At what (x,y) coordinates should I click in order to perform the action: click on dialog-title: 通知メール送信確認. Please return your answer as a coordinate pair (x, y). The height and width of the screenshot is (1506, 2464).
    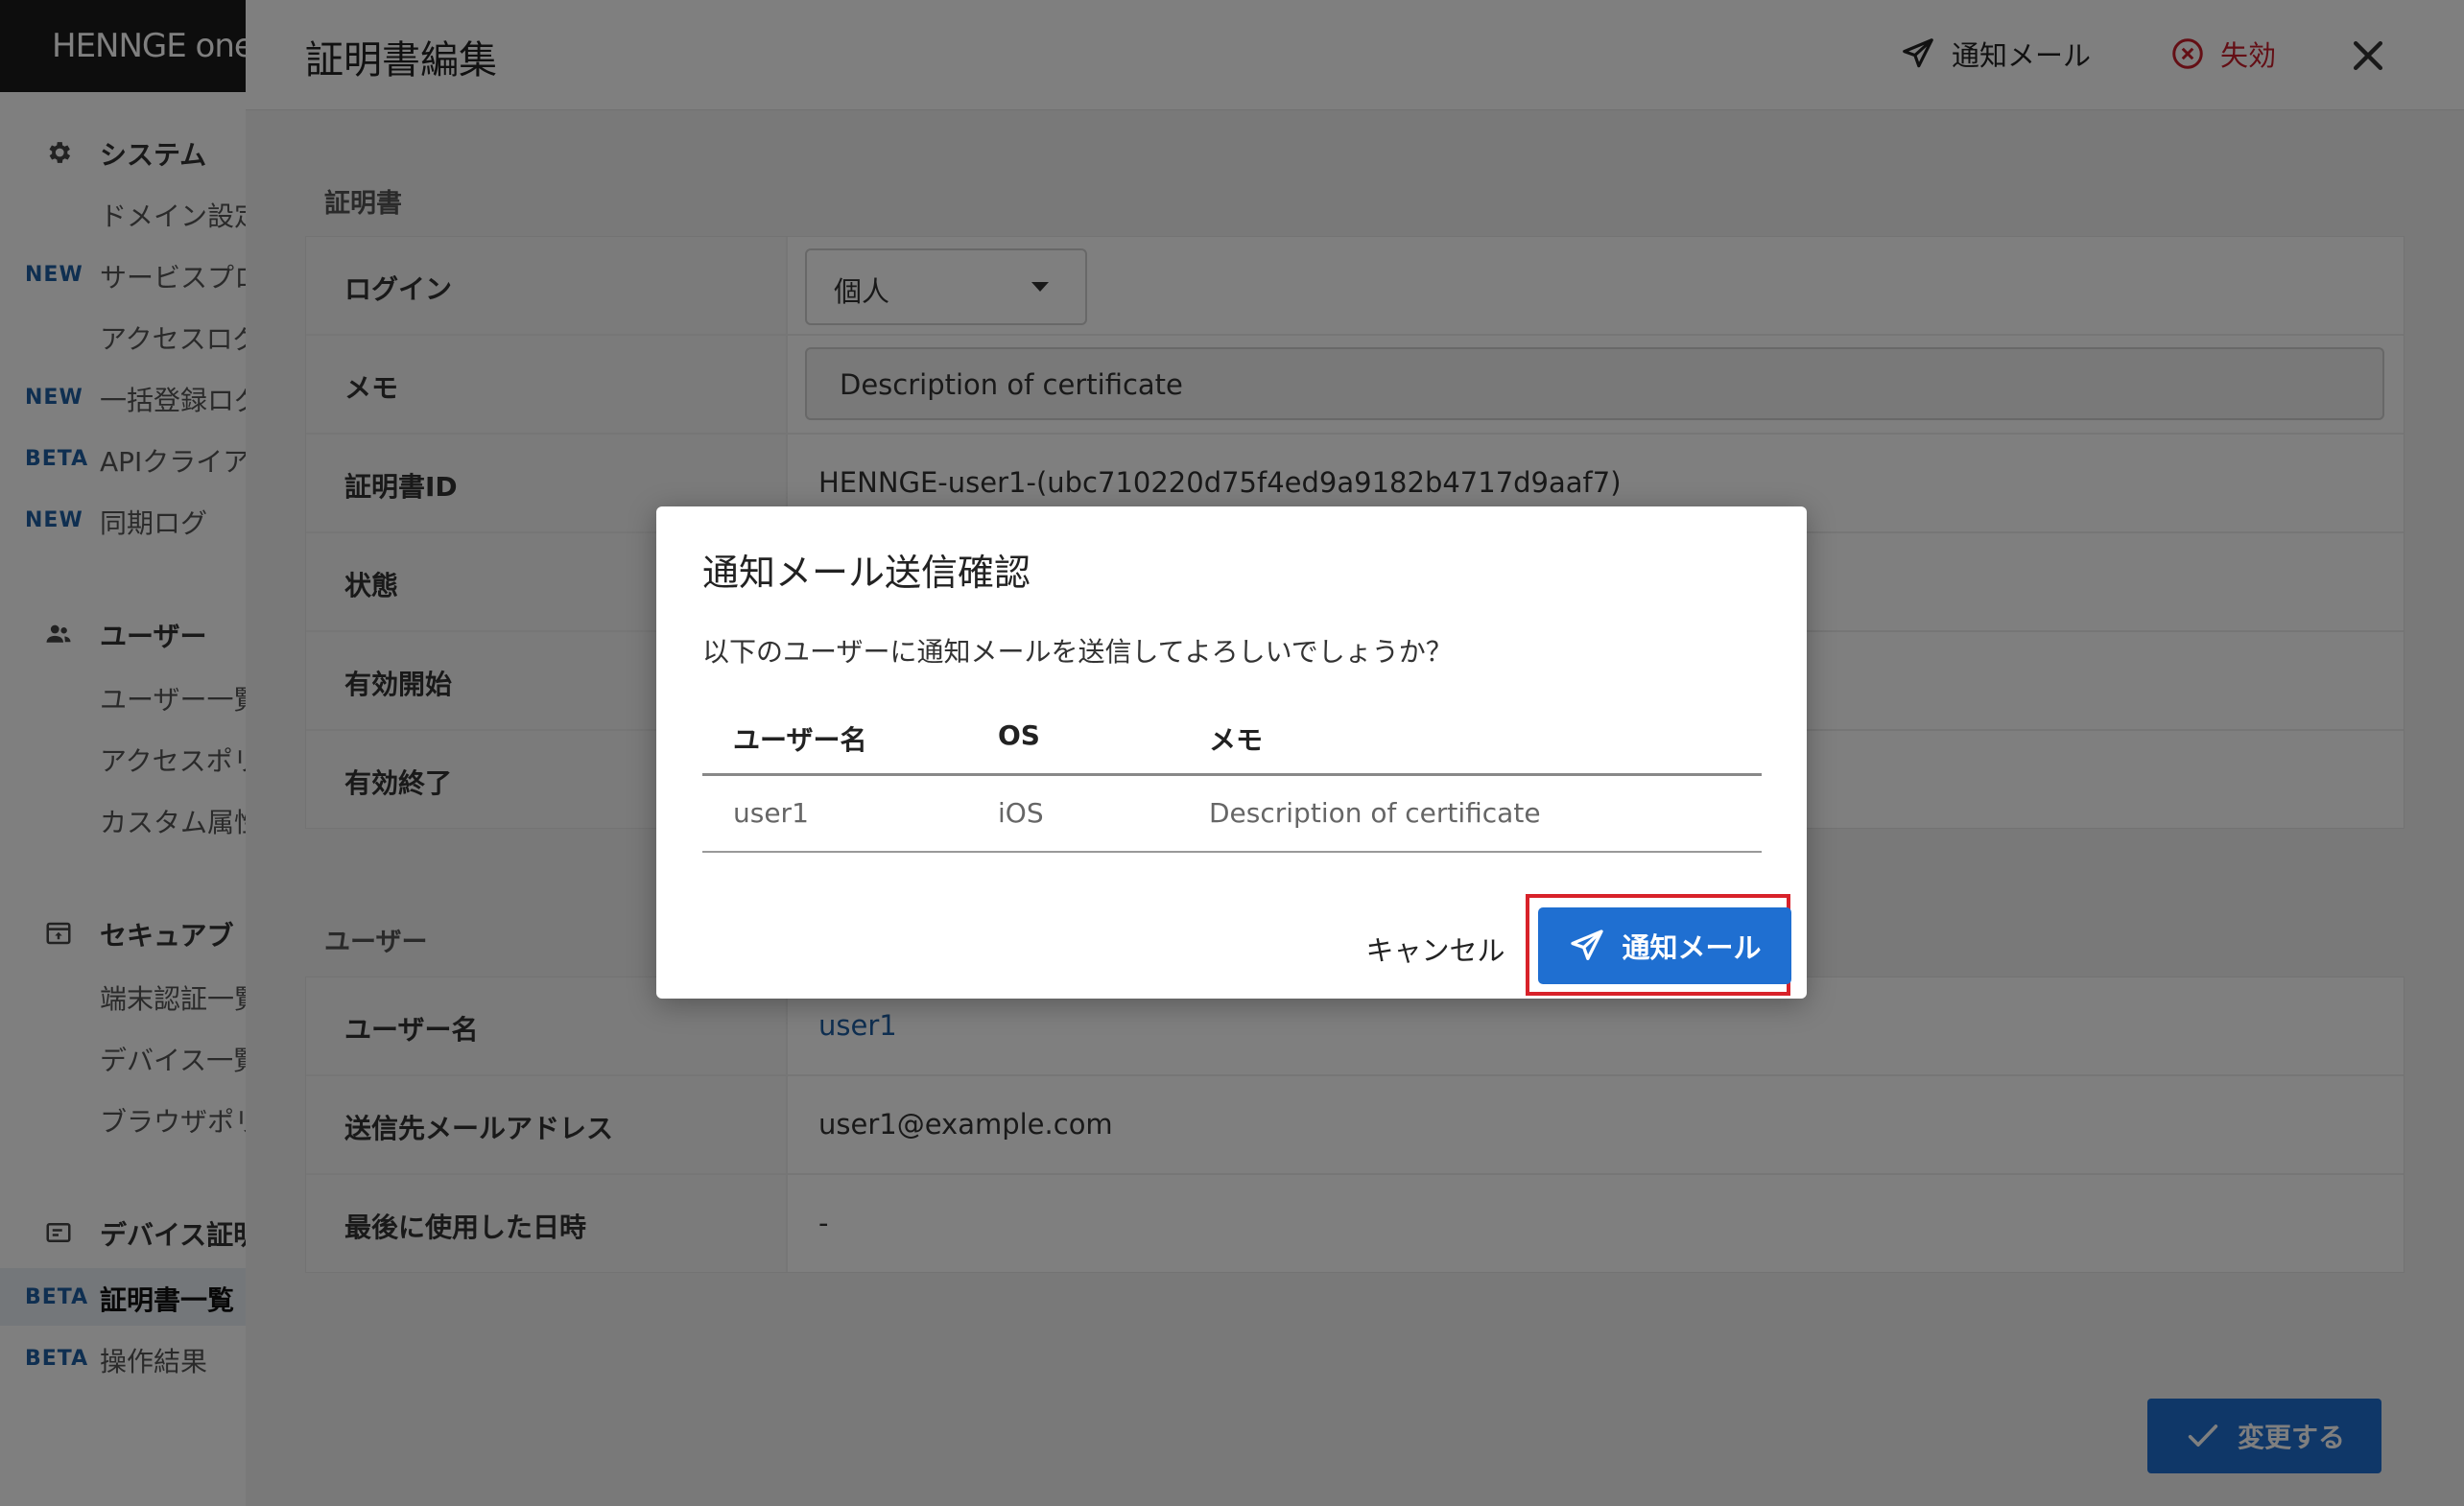
    Looking at the image, I should click on (866, 573).